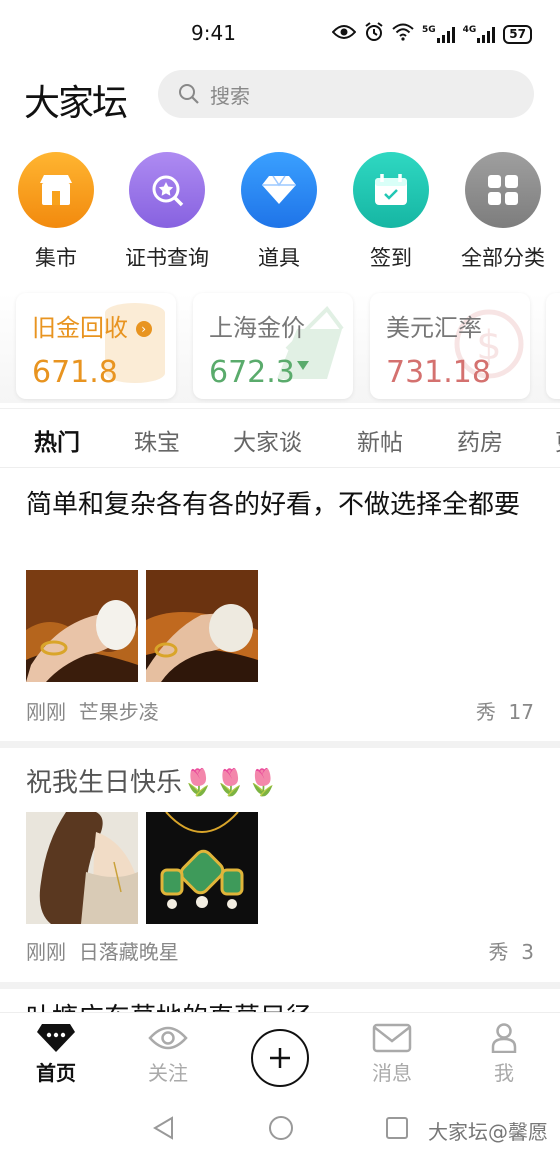 The height and width of the screenshot is (1155, 560). I want to click on calendar-icon, so click(391, 190).